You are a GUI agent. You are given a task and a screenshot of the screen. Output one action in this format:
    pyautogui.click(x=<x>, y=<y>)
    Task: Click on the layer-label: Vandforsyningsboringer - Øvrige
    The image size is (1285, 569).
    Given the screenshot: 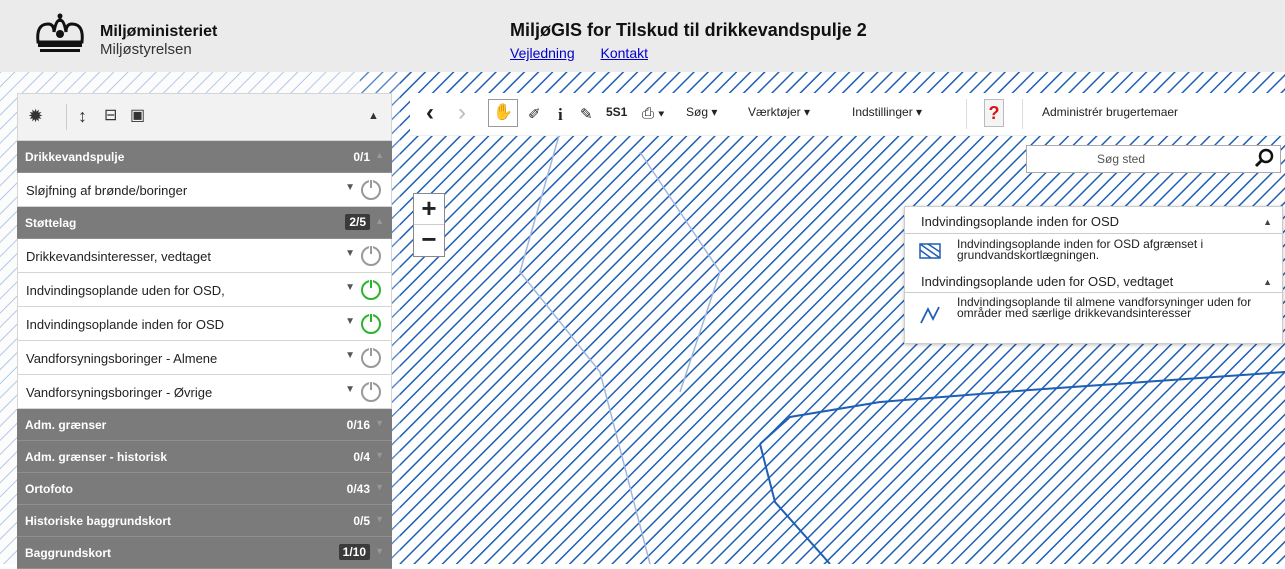 What is the action you would take?
    pyautogui.click(x=119, y=392)
    